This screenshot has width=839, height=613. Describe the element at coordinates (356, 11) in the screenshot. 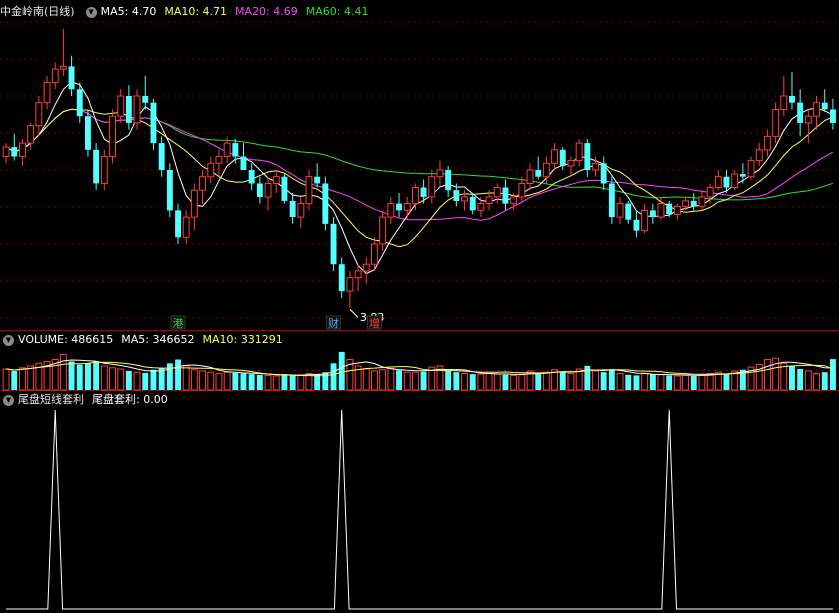

I see `ma60-legend-value: 4.41` at that location.